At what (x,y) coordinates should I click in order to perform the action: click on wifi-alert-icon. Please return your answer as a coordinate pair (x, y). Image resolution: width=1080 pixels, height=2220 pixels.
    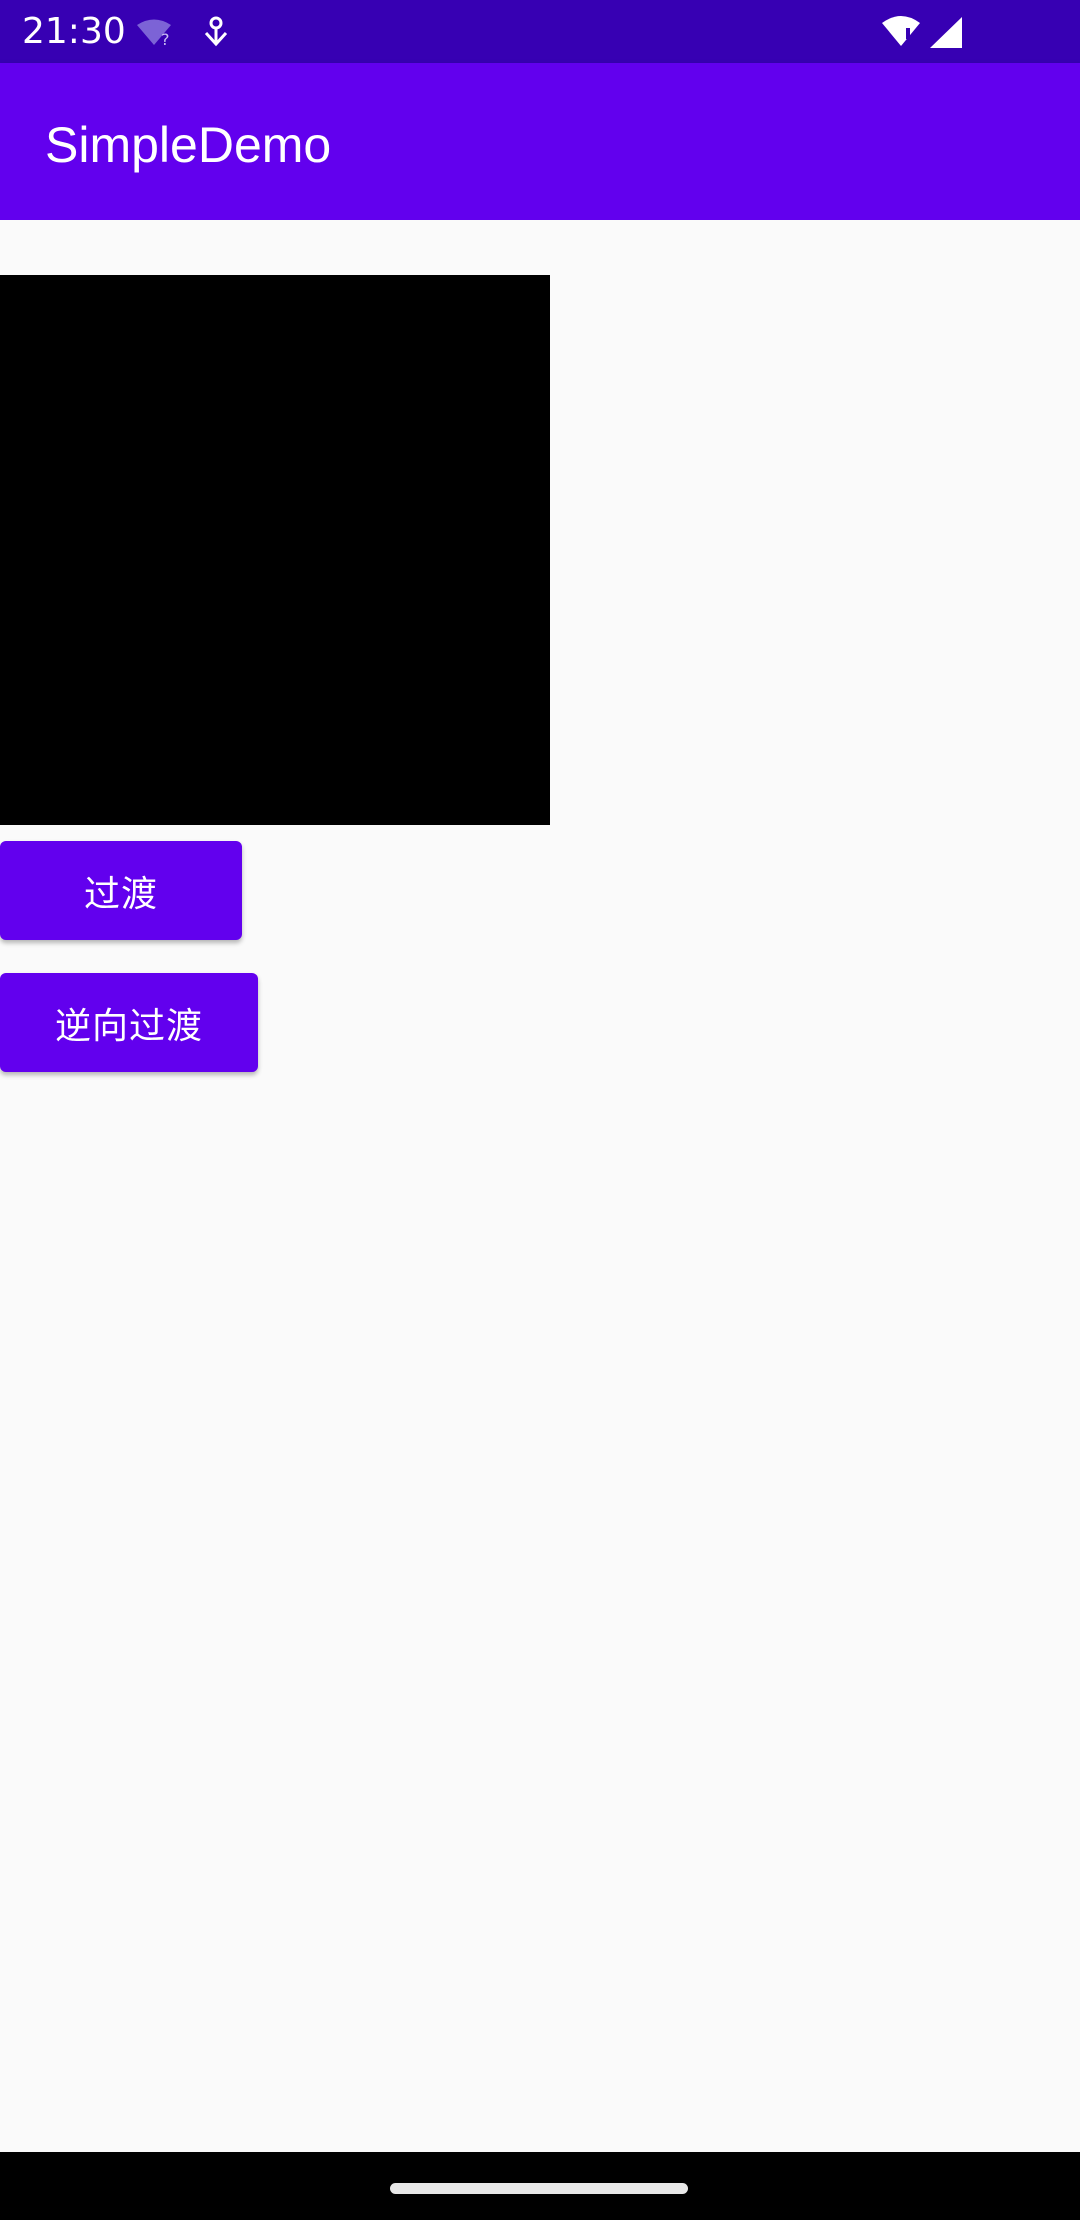
    Looking at the image, I should click on (901, 31).